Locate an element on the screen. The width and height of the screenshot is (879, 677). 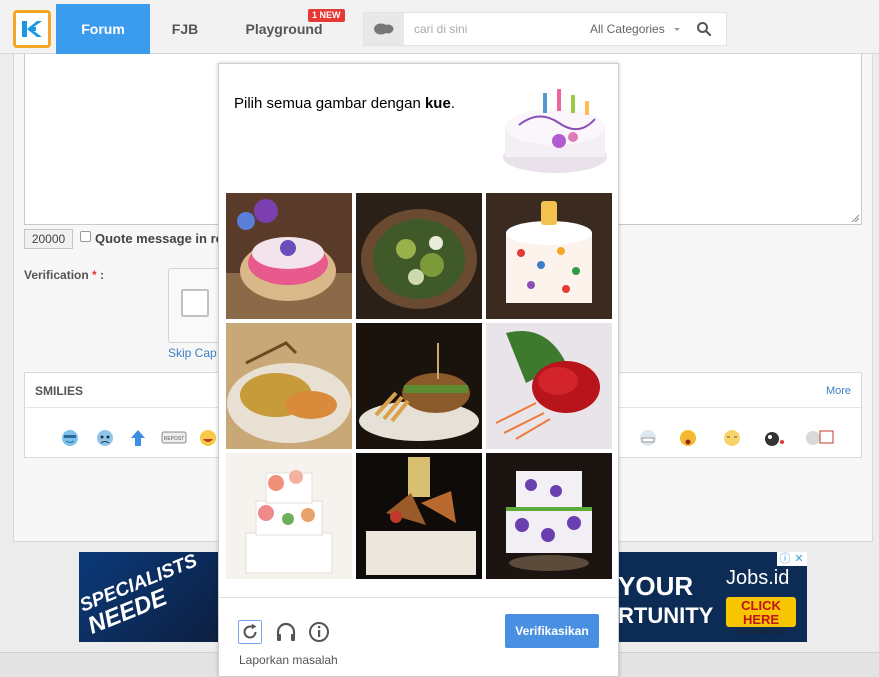
kaskus-k-icon is located at coordinates (32, 29).